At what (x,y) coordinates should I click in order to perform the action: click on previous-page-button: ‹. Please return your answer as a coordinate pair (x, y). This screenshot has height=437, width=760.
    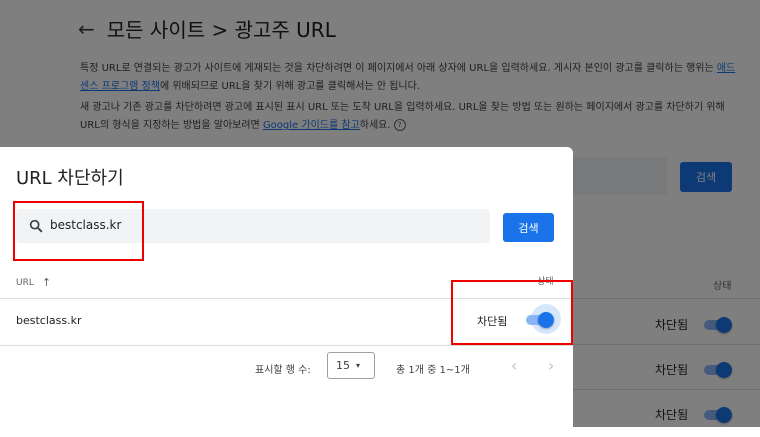
    Looking at the image, I should click on (514, 365).